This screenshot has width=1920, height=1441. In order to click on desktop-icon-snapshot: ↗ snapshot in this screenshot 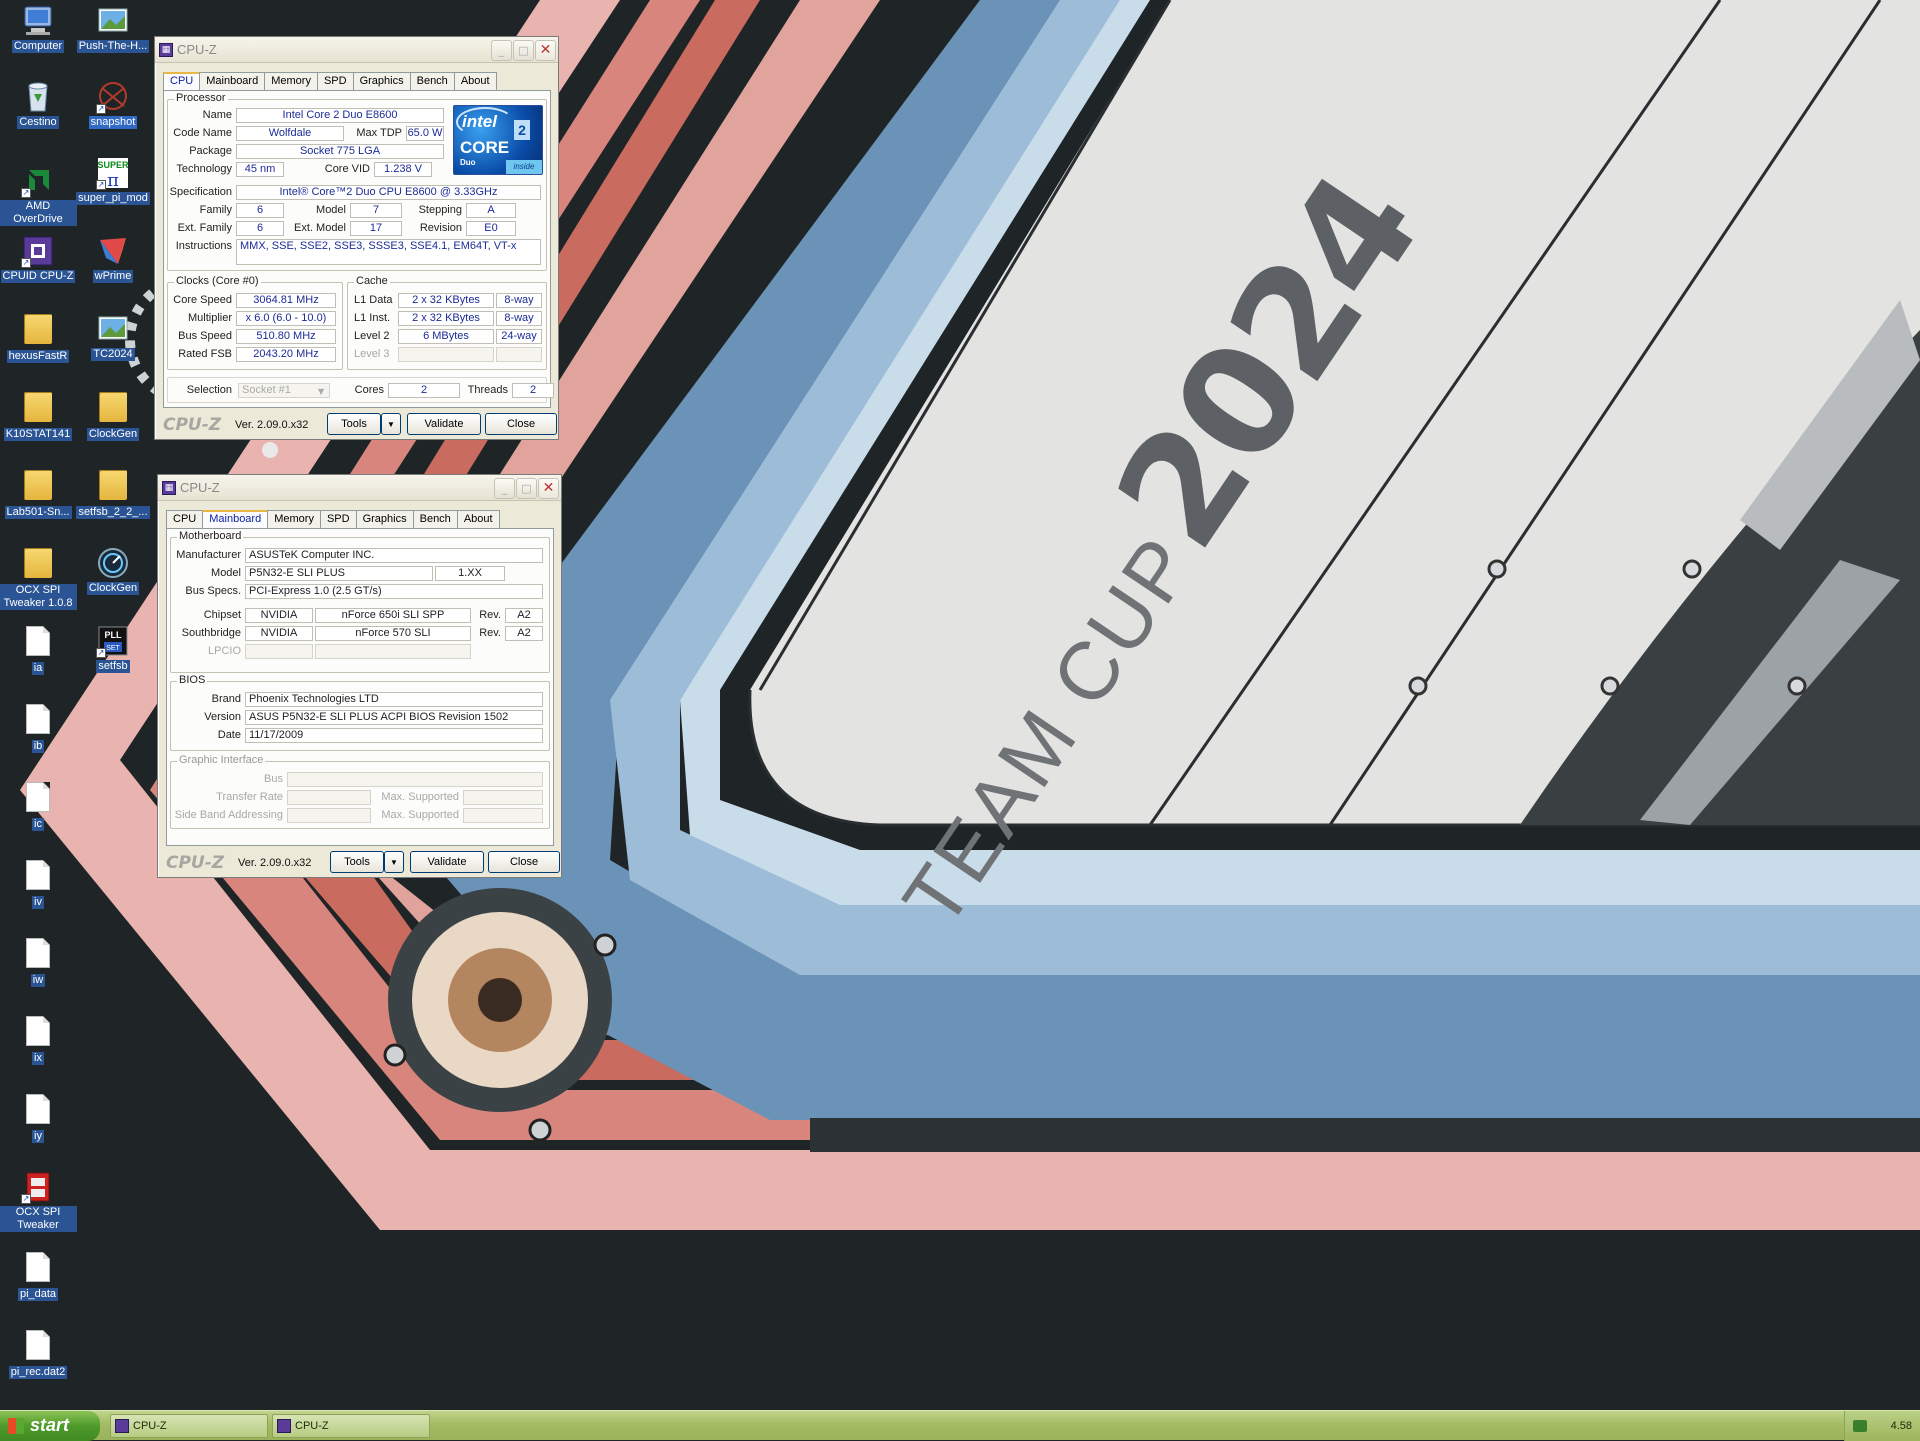, I will do `click(113, 104)`.